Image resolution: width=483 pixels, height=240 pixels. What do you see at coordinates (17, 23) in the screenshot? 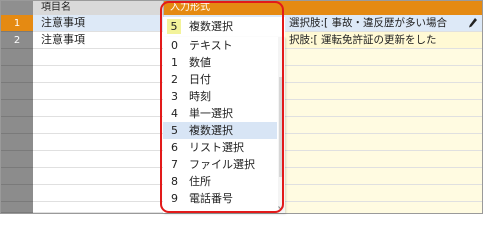
I see `row-number-1: 1` at bounding box center [17, 23].